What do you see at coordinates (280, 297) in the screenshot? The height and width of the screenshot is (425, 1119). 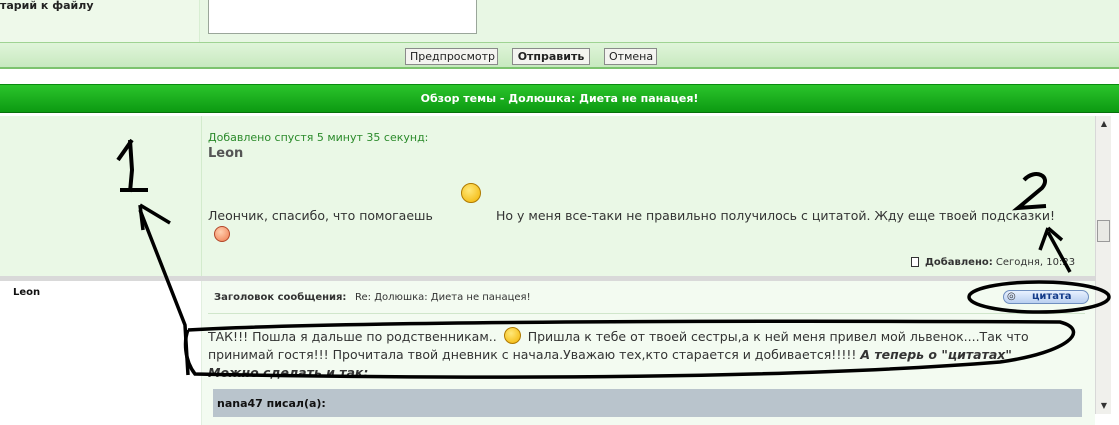 I see `post-subject-label: Заголовок сообщения:` at bounding box center [280, 297].